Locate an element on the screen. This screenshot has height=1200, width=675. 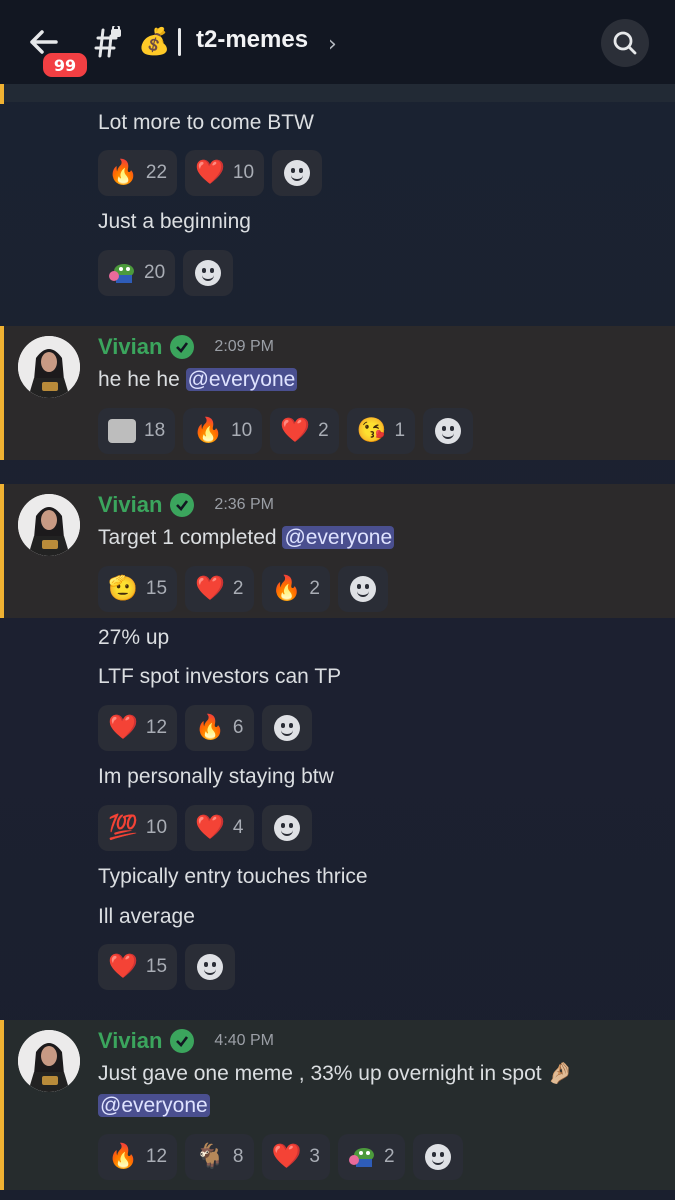
reaction-count: 20 is located at coordinates (155, 272).